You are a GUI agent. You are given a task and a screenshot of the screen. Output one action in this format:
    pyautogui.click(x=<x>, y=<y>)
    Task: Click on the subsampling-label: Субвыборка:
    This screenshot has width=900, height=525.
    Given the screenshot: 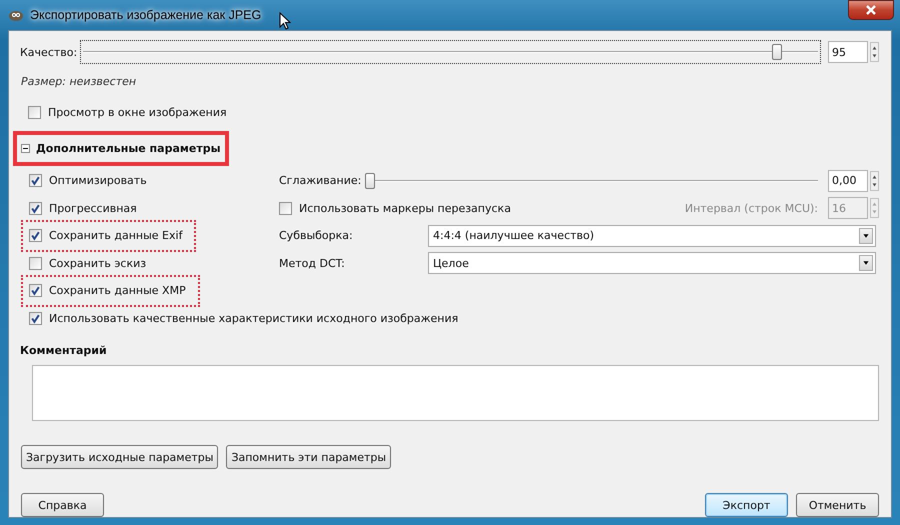 What is the action you would take?
    pyautogui.click(x=316, y=235)
    